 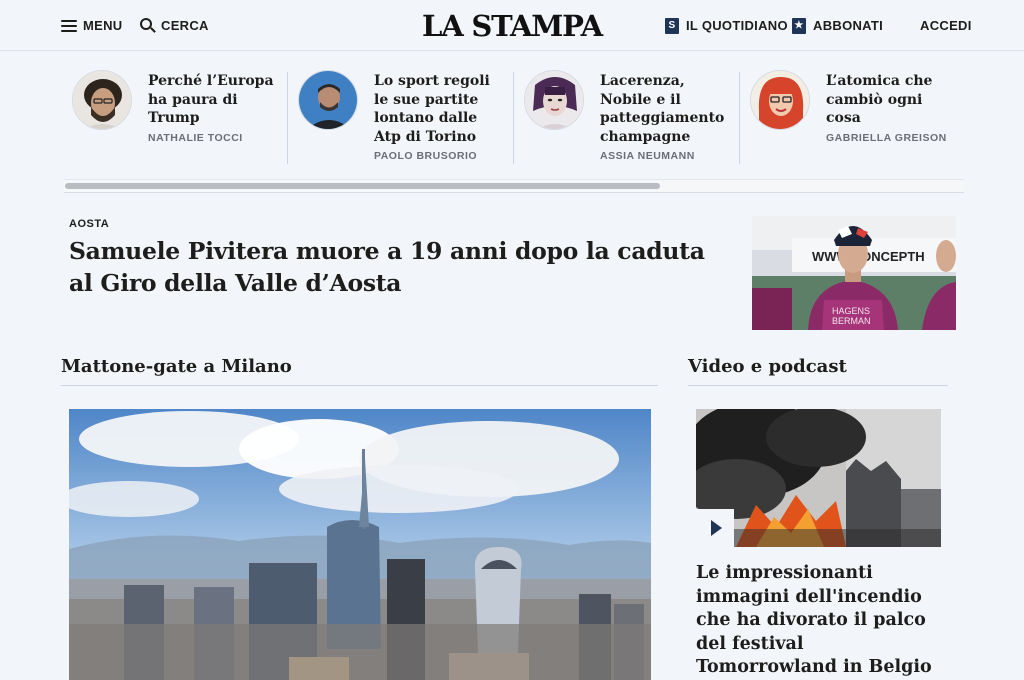 What do you see at coordinates (818, 478) in the screenshot?
I see `video-thumbnail` at bounding box center [818, 478].